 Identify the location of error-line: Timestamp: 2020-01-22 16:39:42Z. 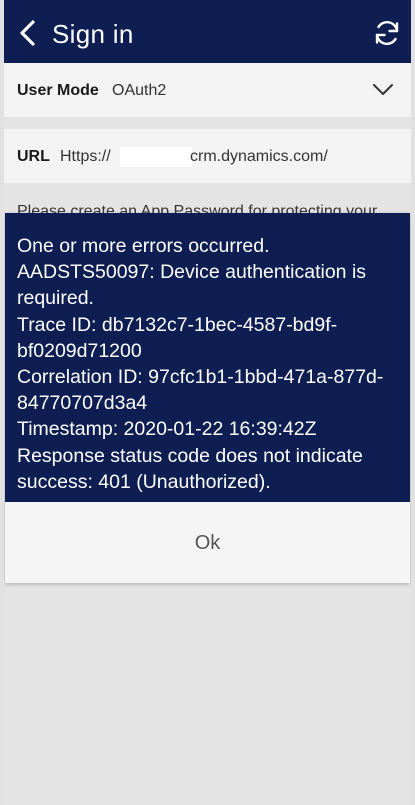
(167, 429).